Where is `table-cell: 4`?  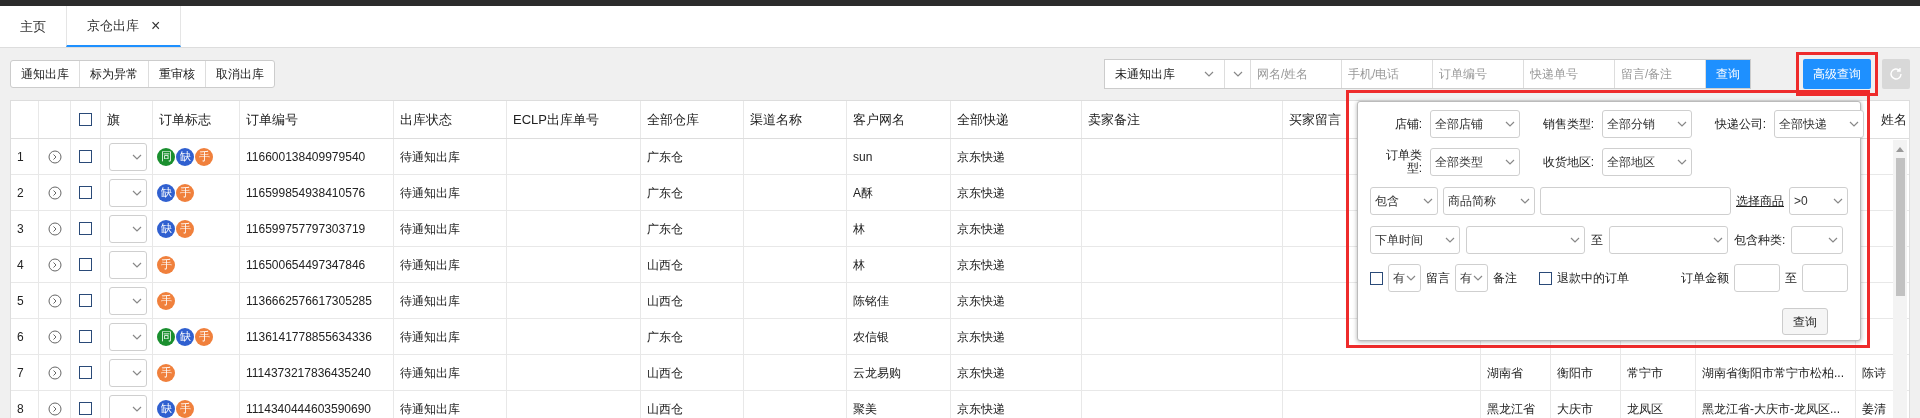 table-cell: 4 is located at coordinates (25, 264).